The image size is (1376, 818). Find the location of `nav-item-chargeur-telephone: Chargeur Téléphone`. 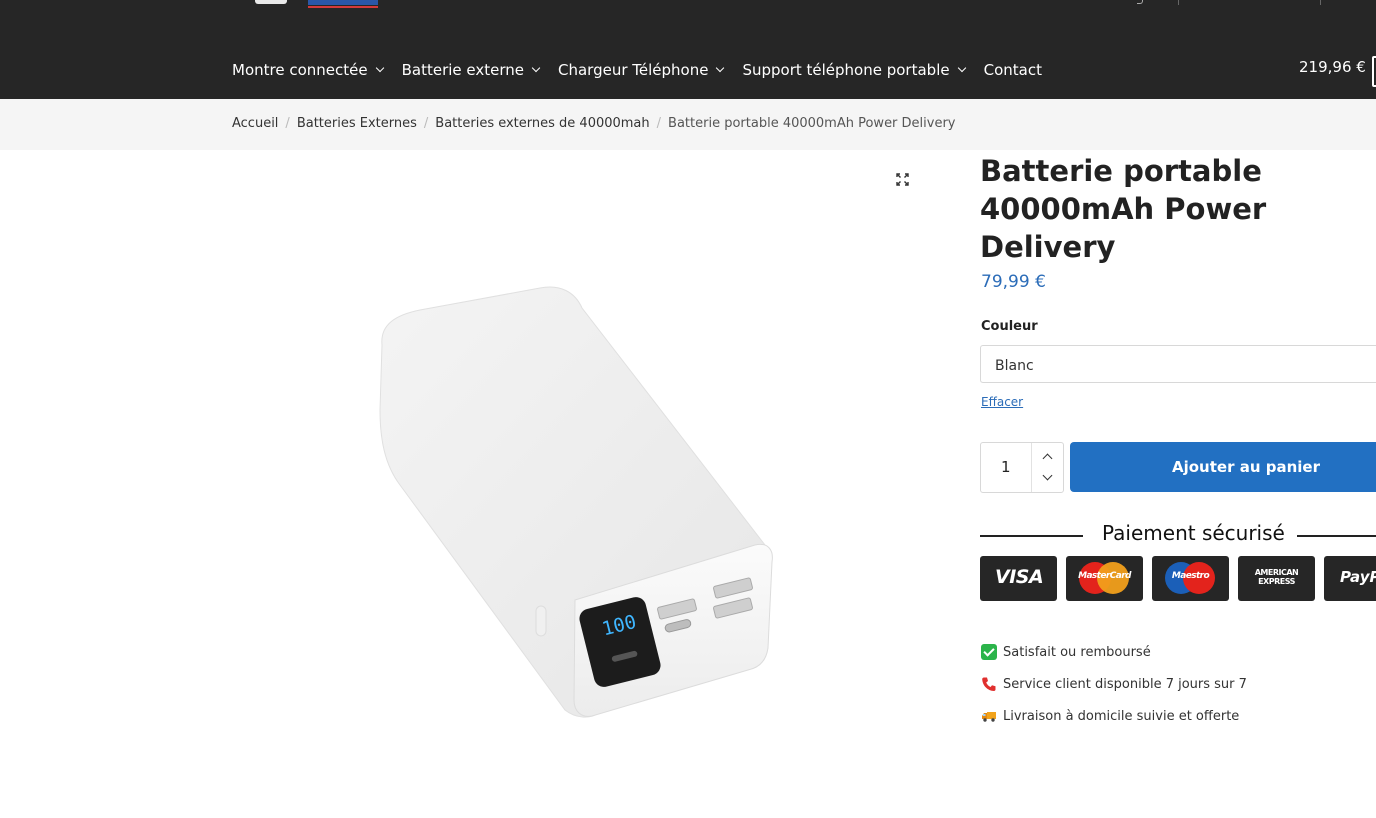

nav-item-chargeur-telephone: Chargeur Téléphone is located at coordinates (641, 70).